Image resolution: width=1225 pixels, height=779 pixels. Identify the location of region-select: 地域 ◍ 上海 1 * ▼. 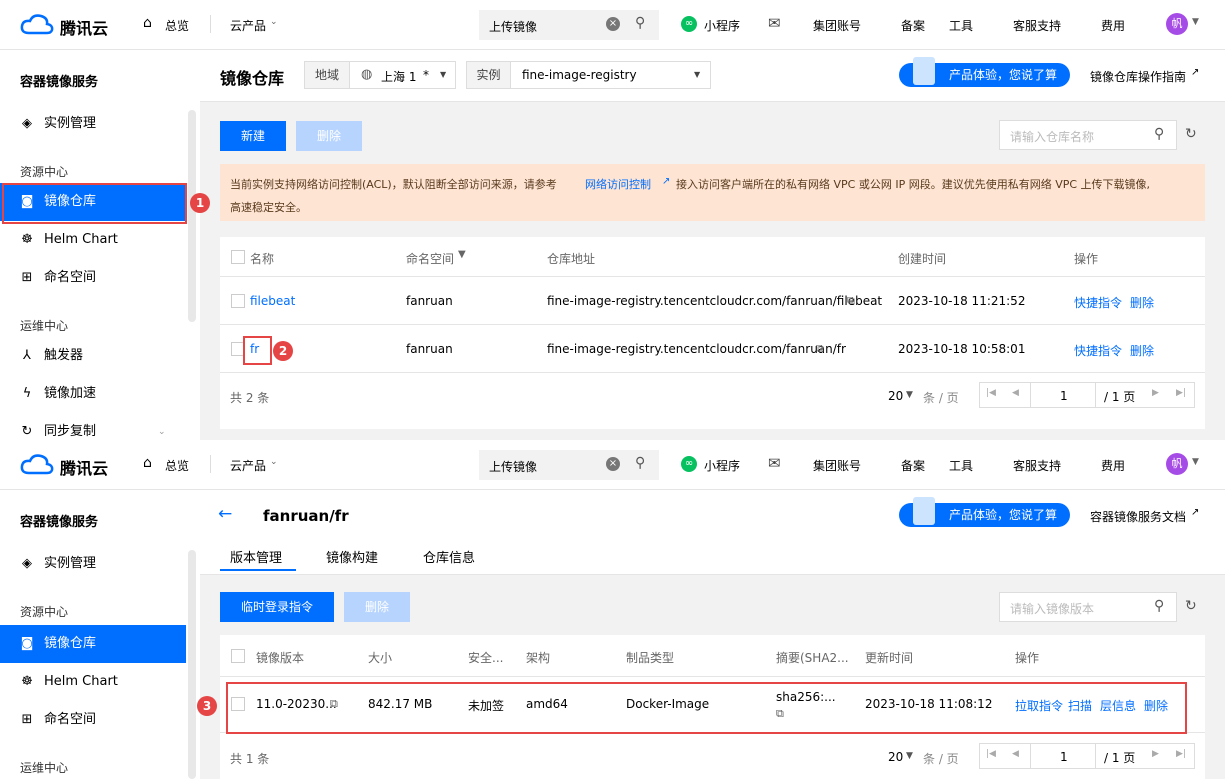
(380, 75).